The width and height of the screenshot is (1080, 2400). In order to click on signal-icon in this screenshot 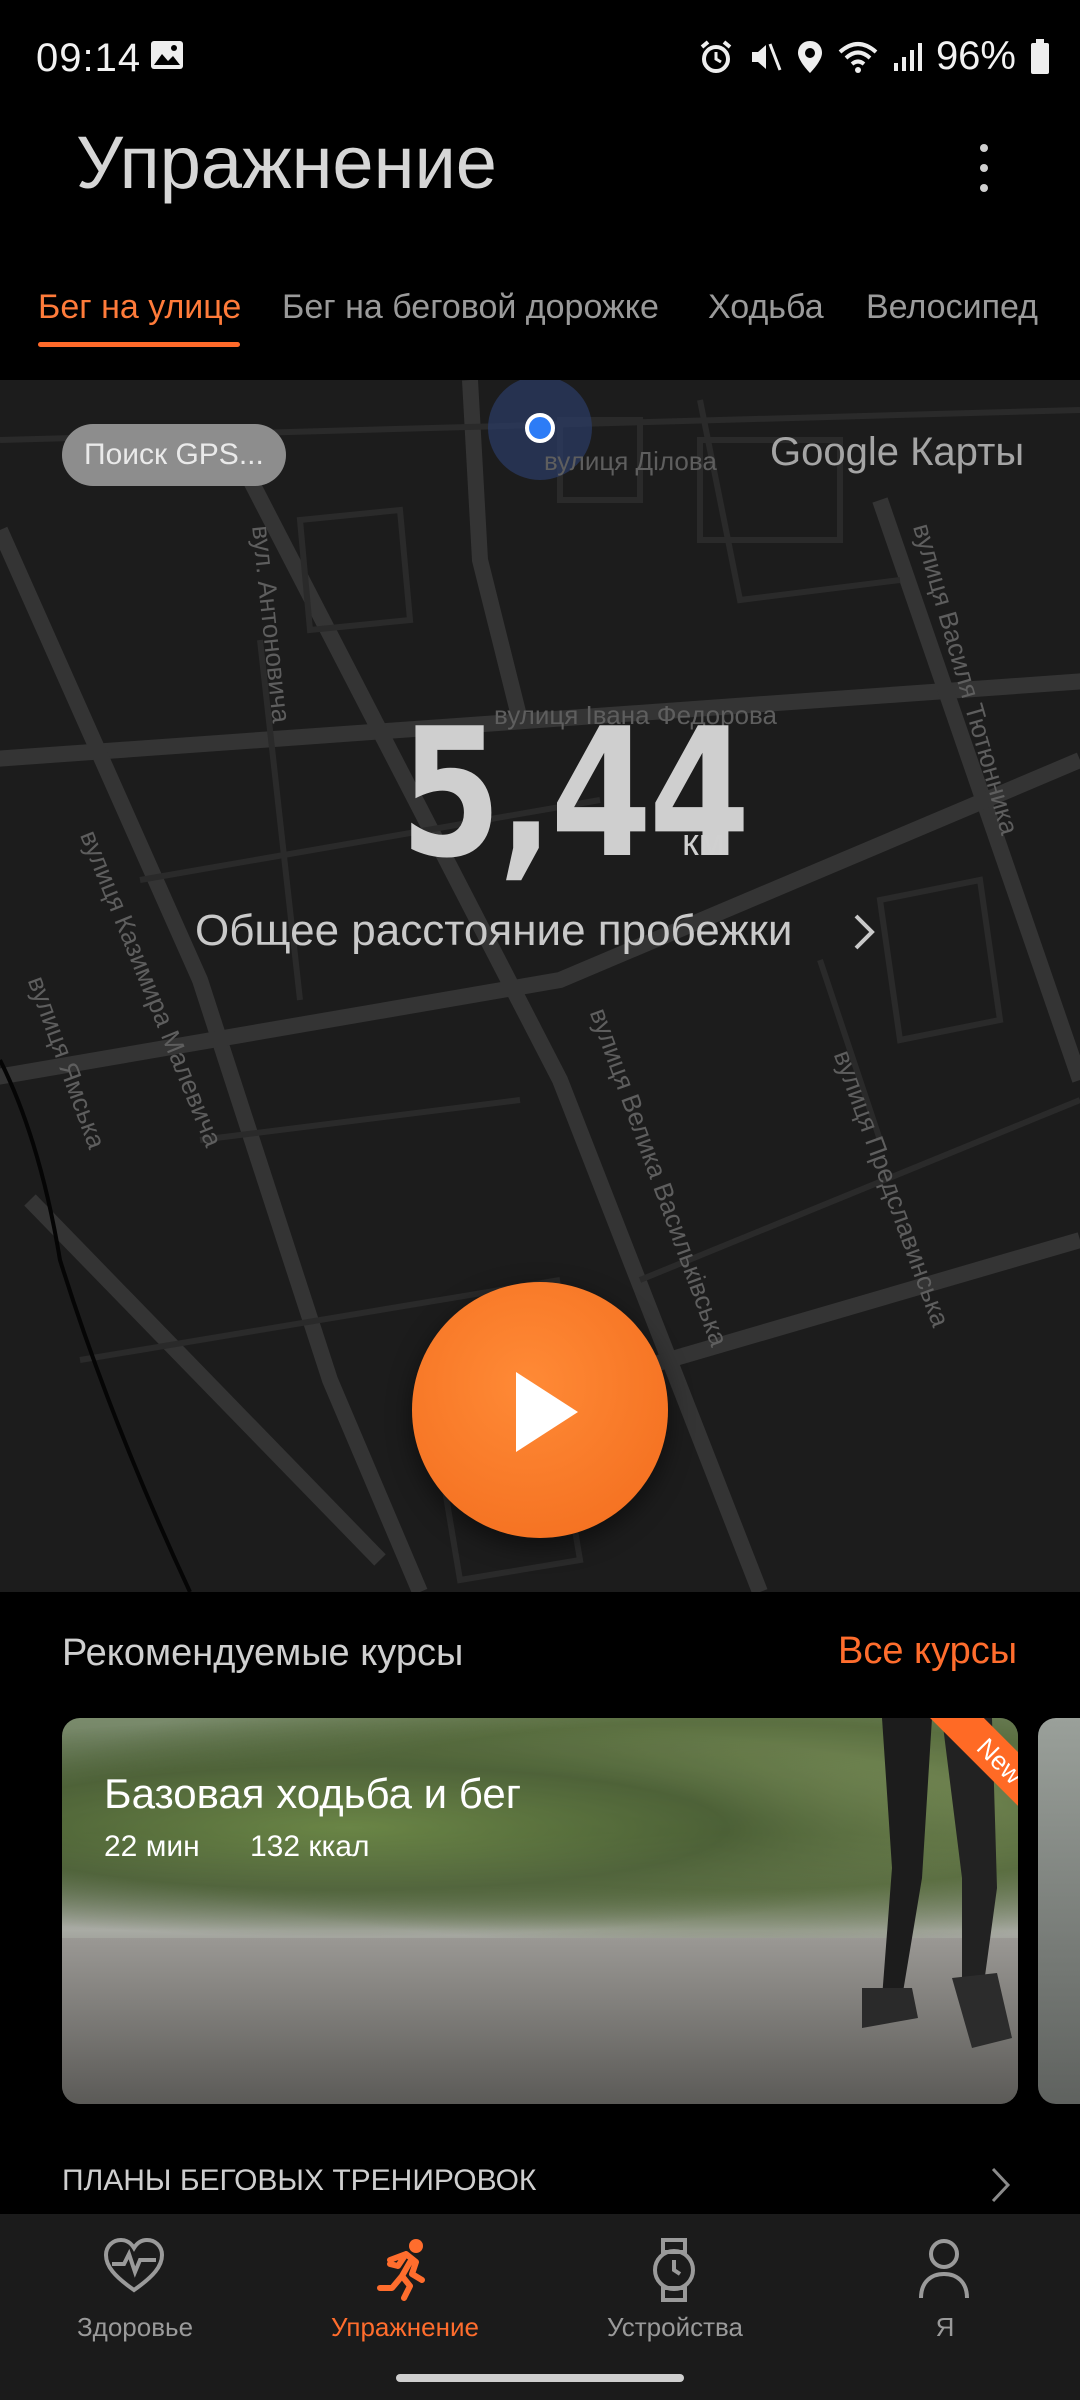, I will do `click(907, 57)`.